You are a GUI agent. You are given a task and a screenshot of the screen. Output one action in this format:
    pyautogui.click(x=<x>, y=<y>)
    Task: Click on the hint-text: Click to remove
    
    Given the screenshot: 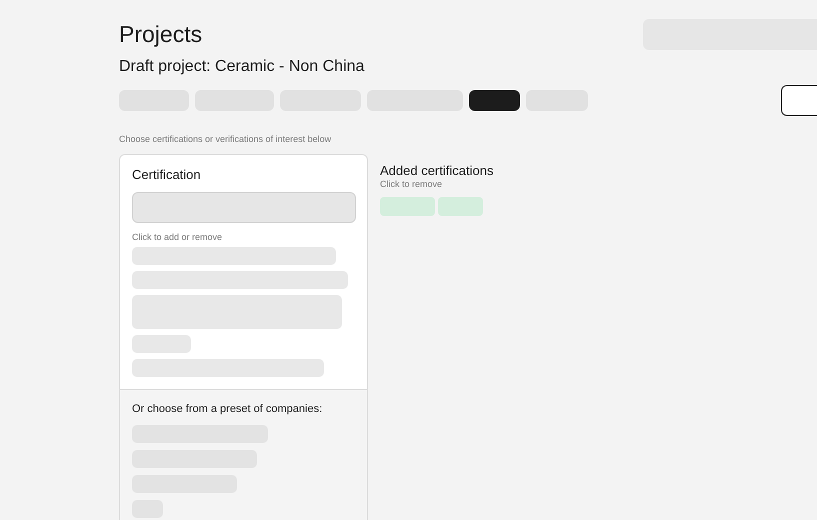 What is the action you would take?
    pyautogui.click(x=412, y=184)
    